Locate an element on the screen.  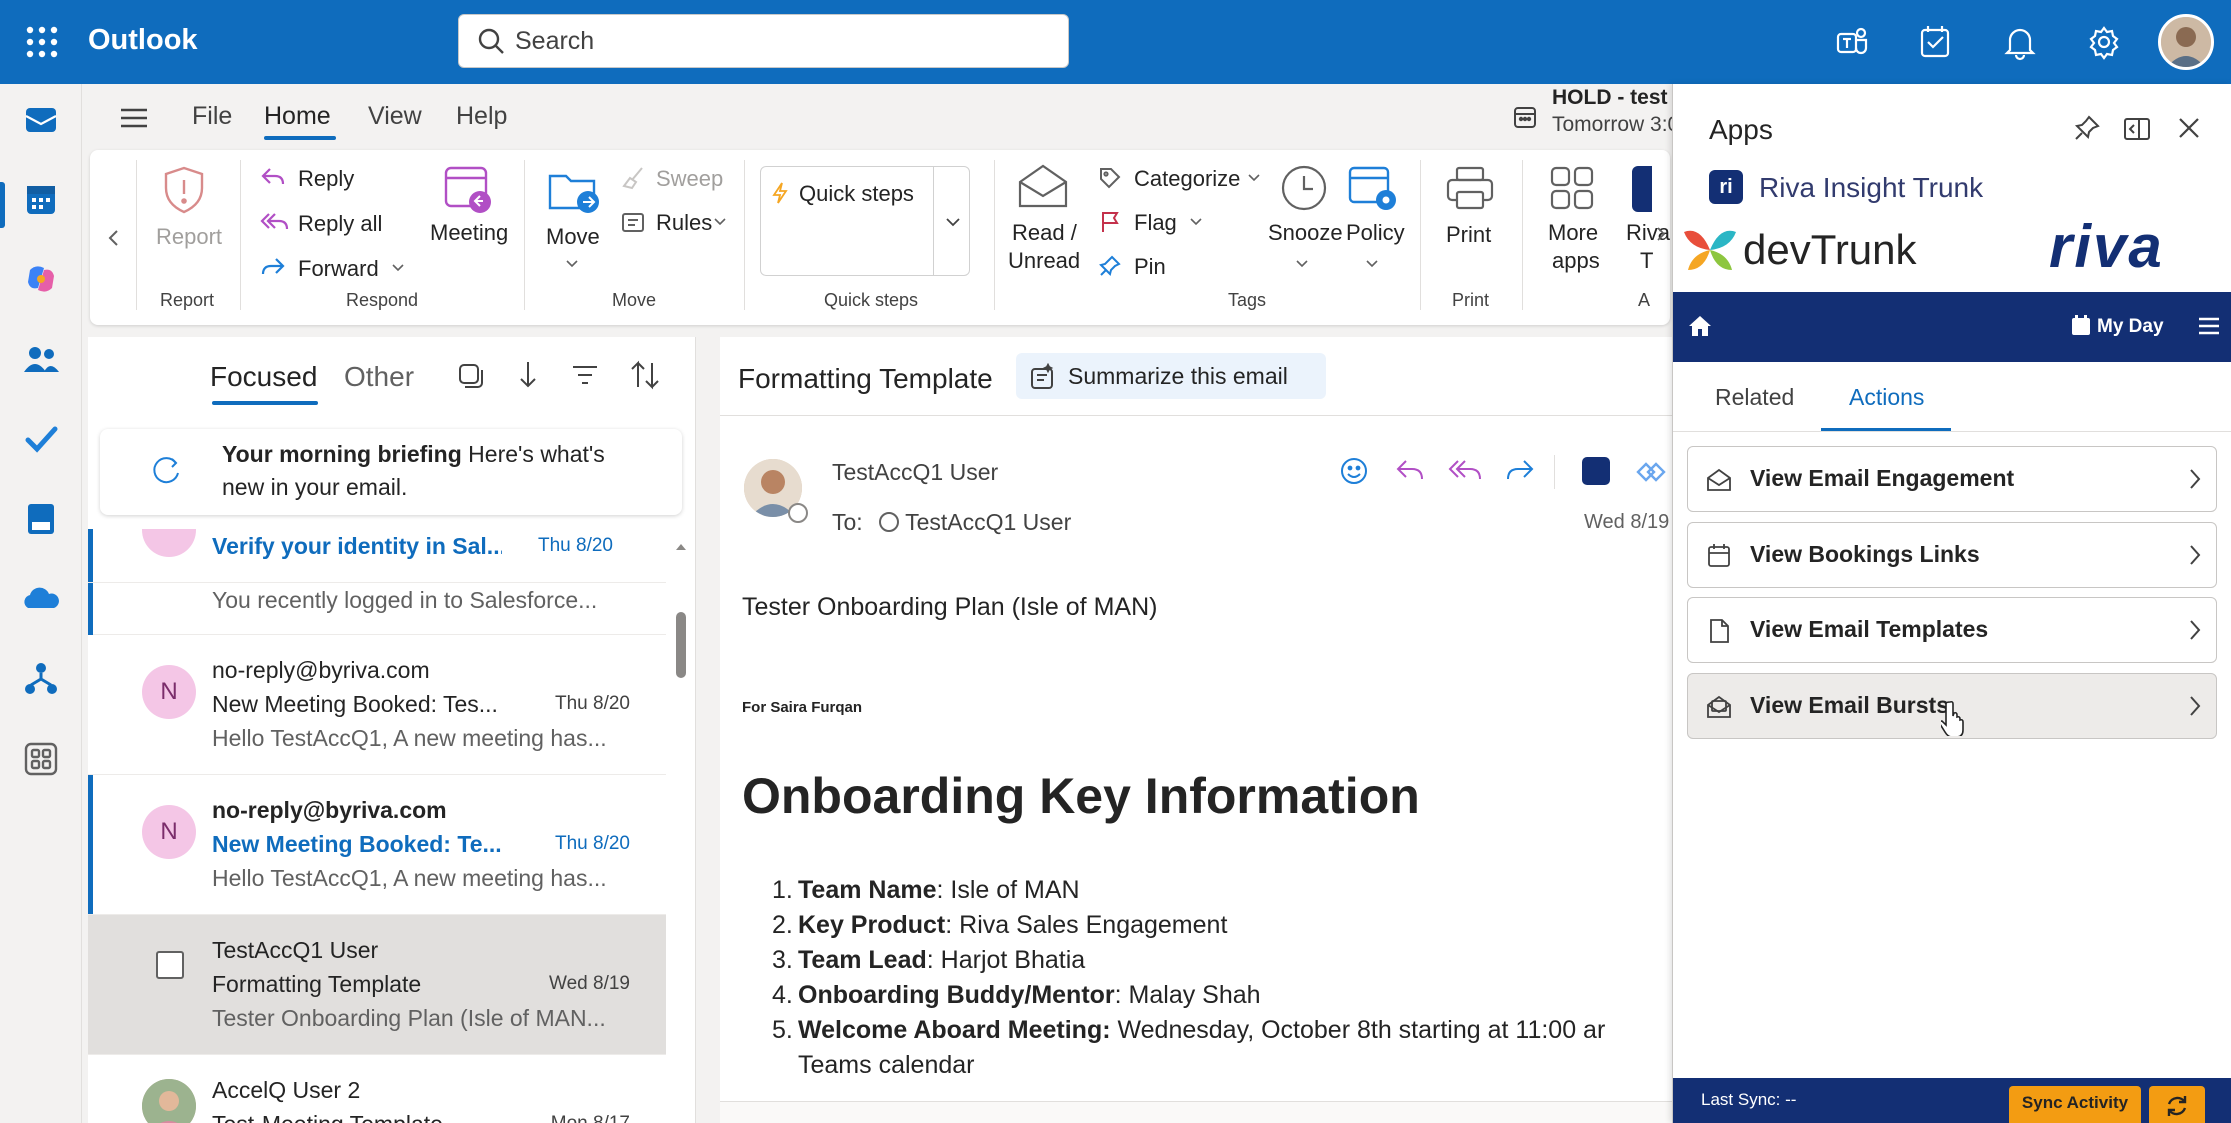
org-explorer-icon is located at coordinates (41, 679).